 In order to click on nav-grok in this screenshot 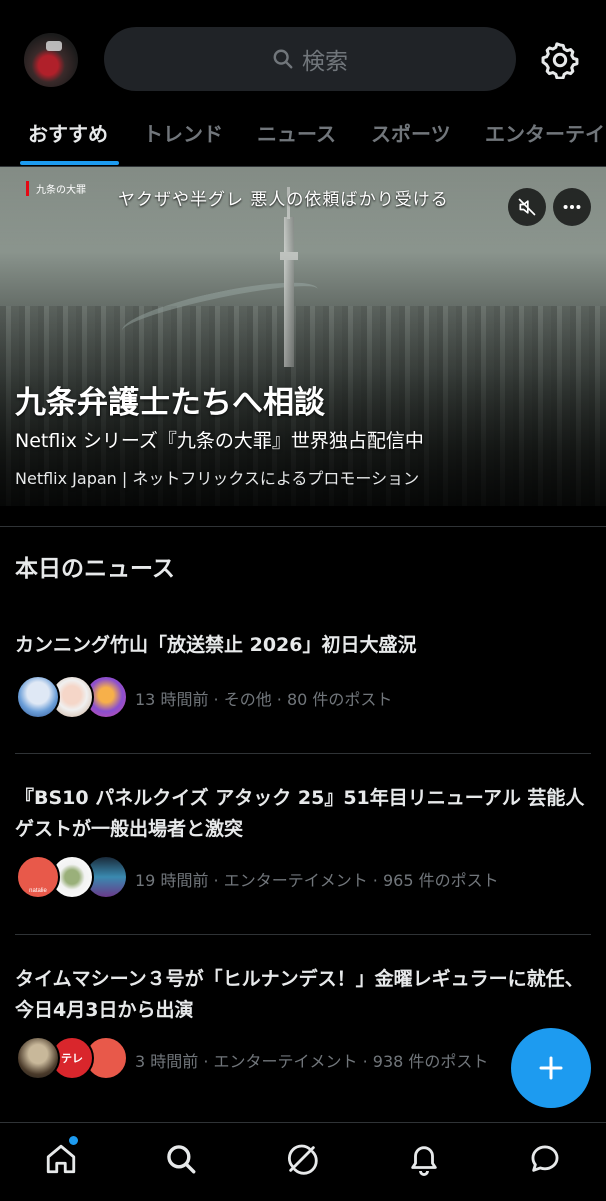, I will do `click(302, 1159)`.